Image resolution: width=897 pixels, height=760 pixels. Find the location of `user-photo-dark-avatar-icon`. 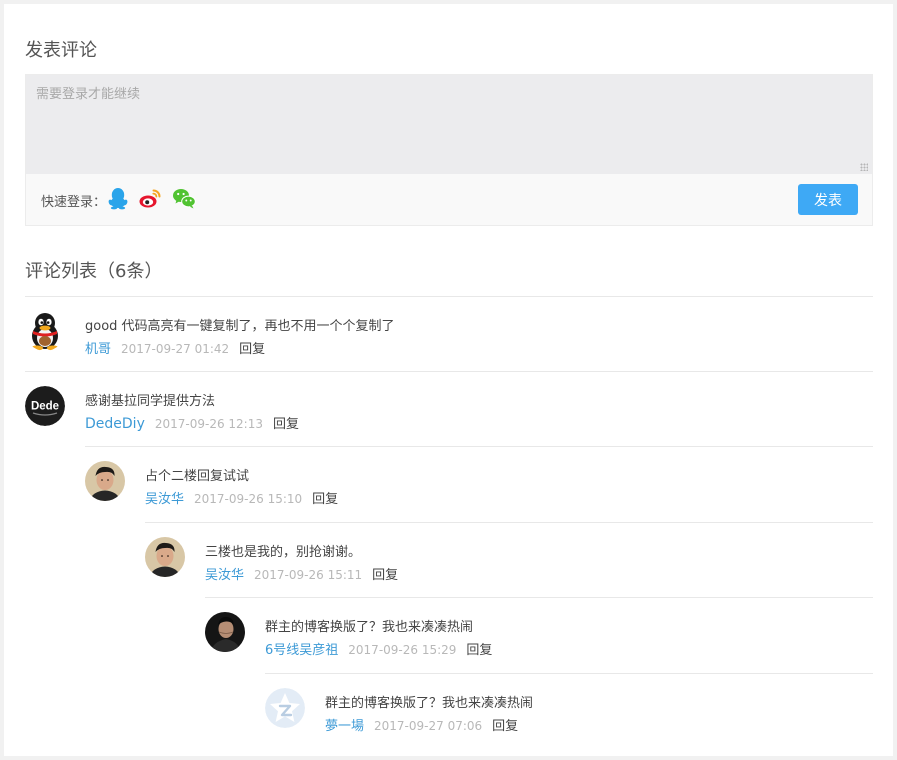

user-photo-dark-avatar-icon is located at coordinates (225, 632).